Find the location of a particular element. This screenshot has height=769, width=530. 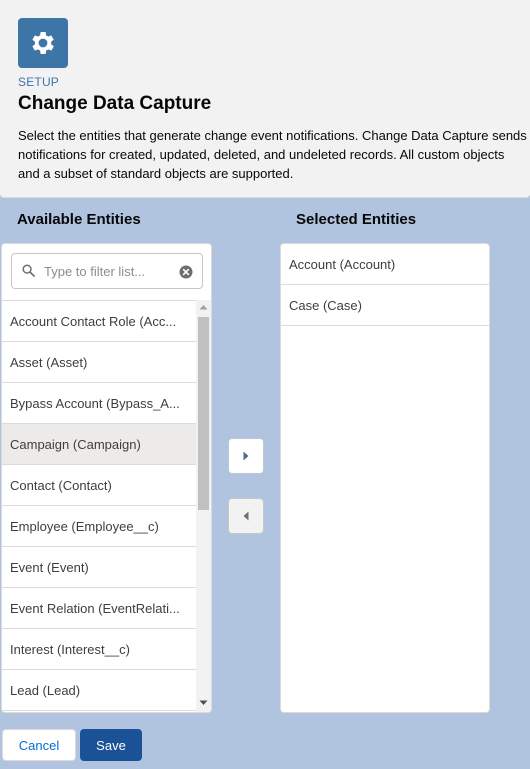

setup-gear-icon is located at coordinates (43, 43).